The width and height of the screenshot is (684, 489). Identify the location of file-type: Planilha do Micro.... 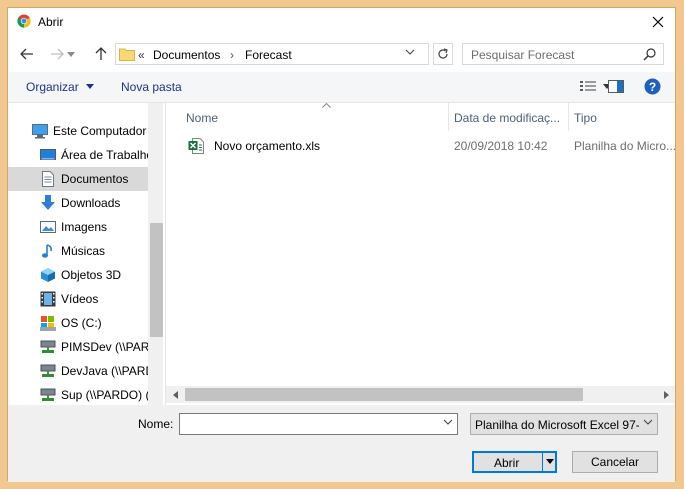
(625, 146).